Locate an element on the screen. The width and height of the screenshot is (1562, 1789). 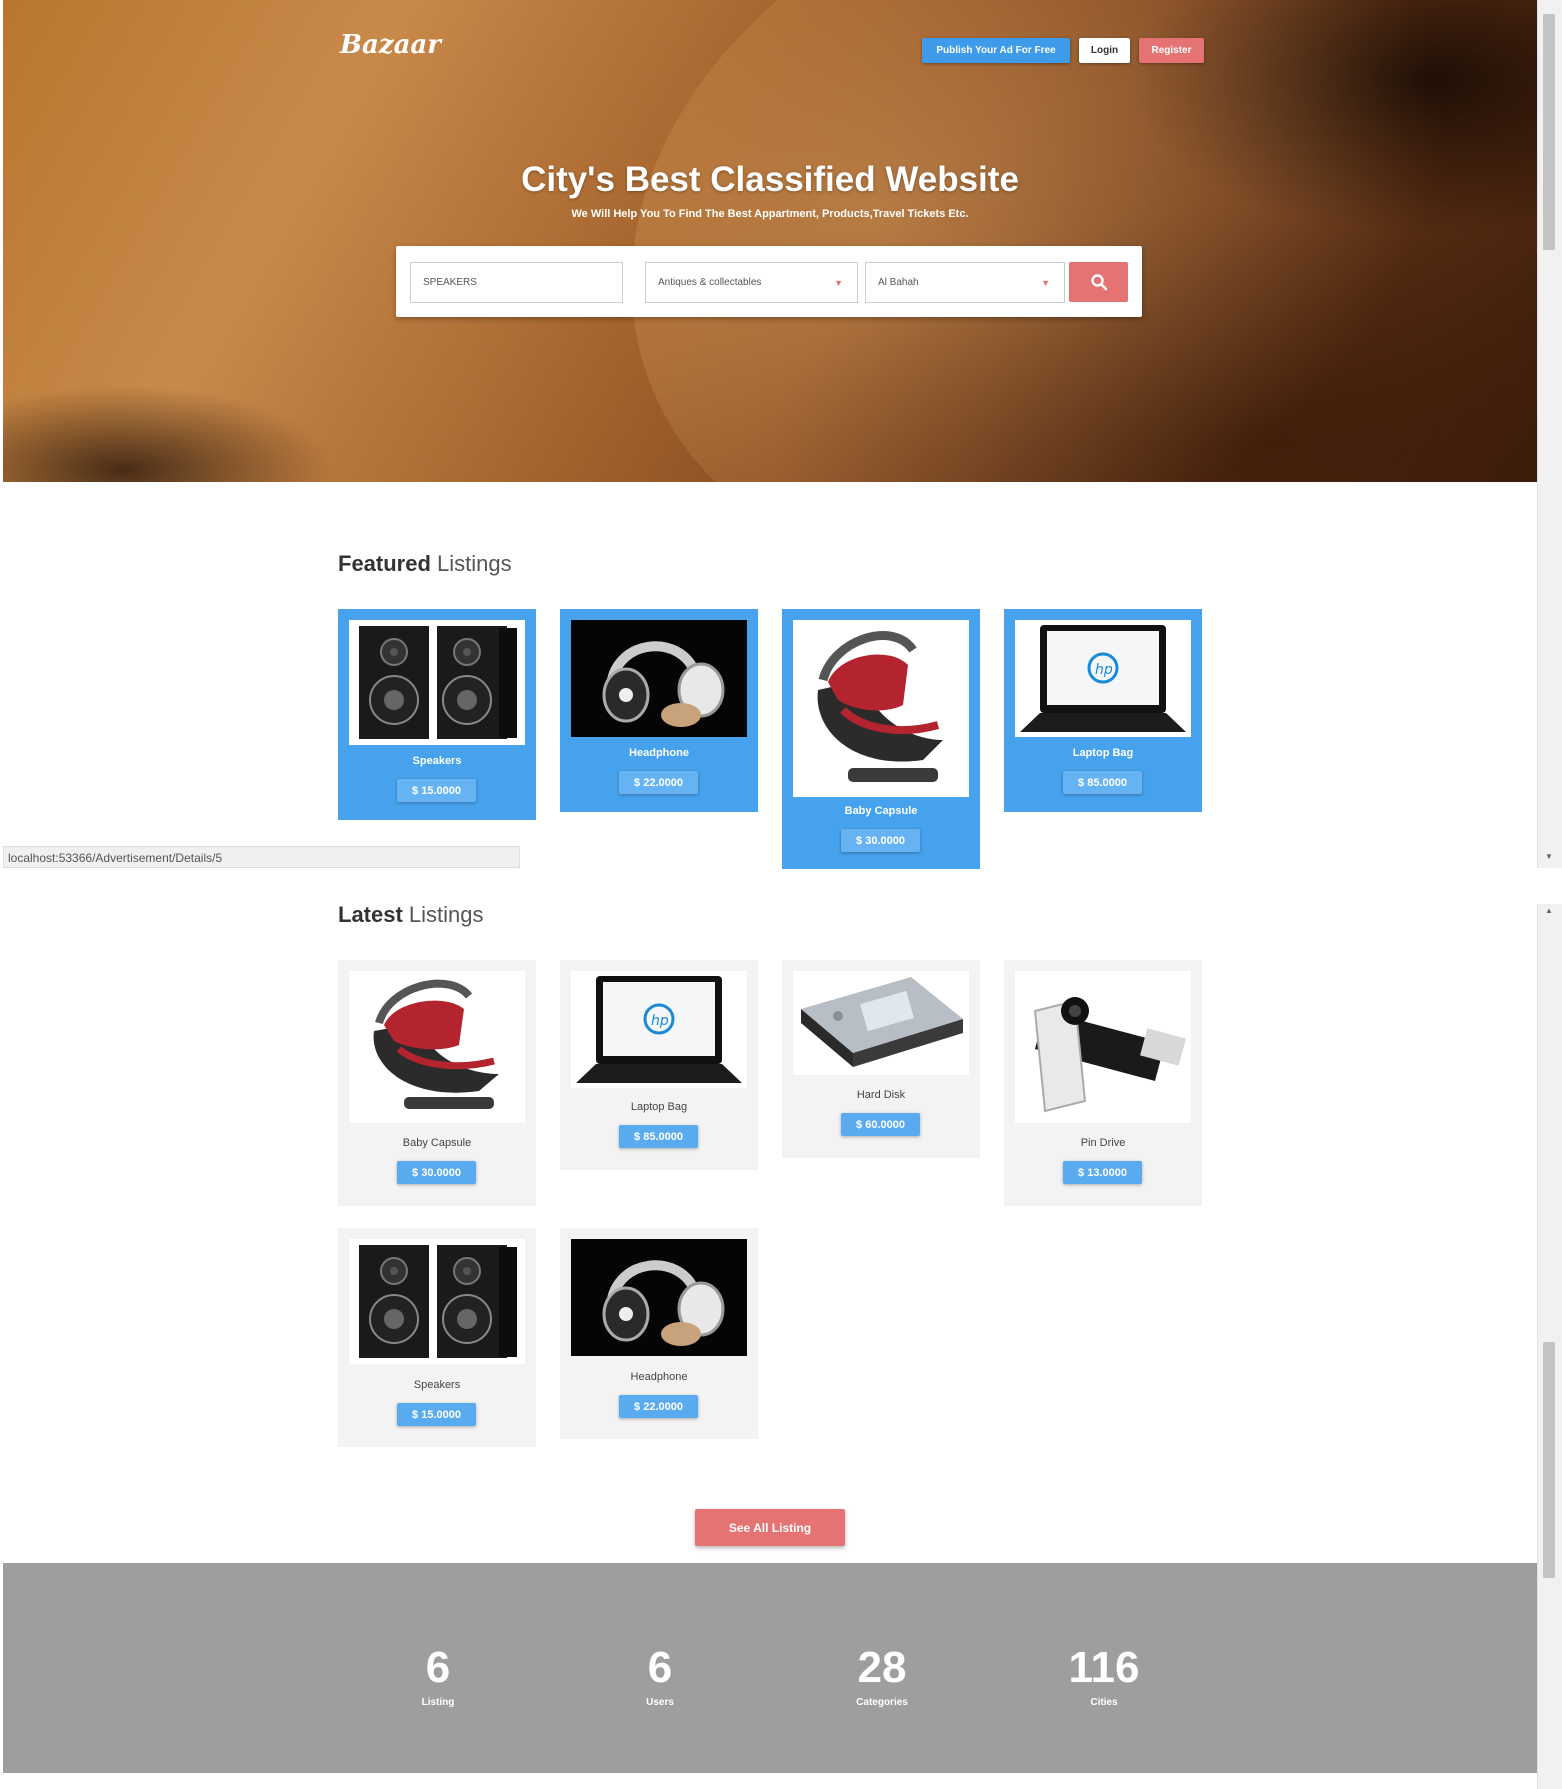
featured-card-headphone: Headphone $ 22.0000 is located at coordinates (659, 710).